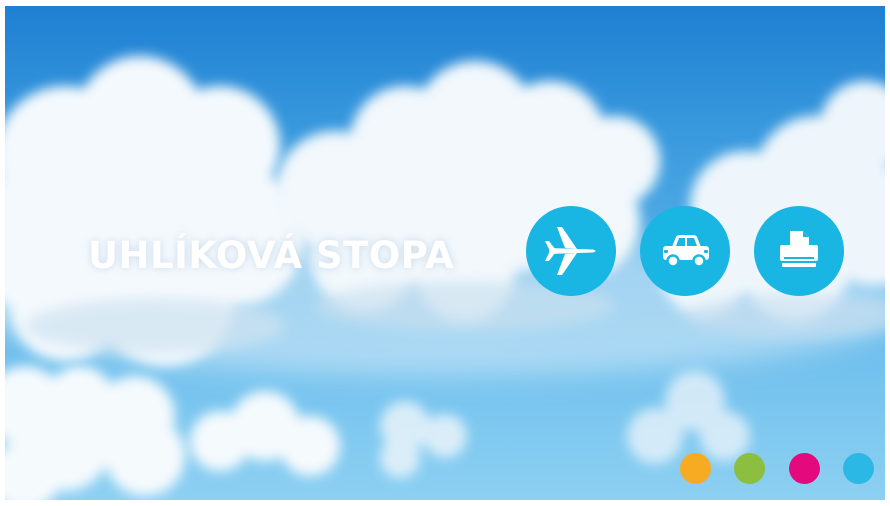 This screenshot has width=890, height=506. I want to click on car-circle, so click(685, 251).